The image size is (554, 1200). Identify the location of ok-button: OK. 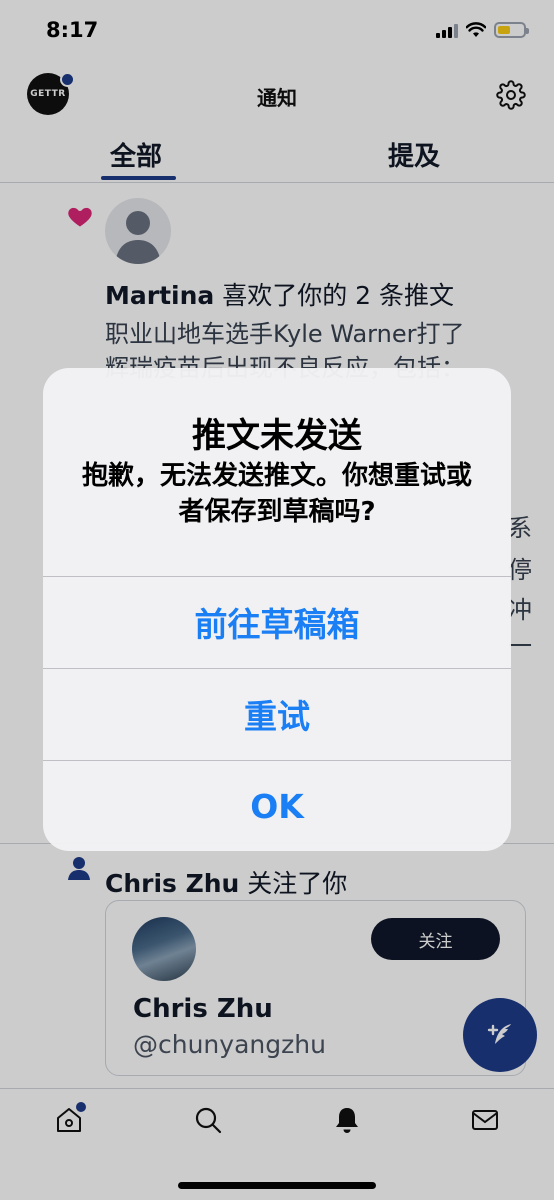
(277, 806).